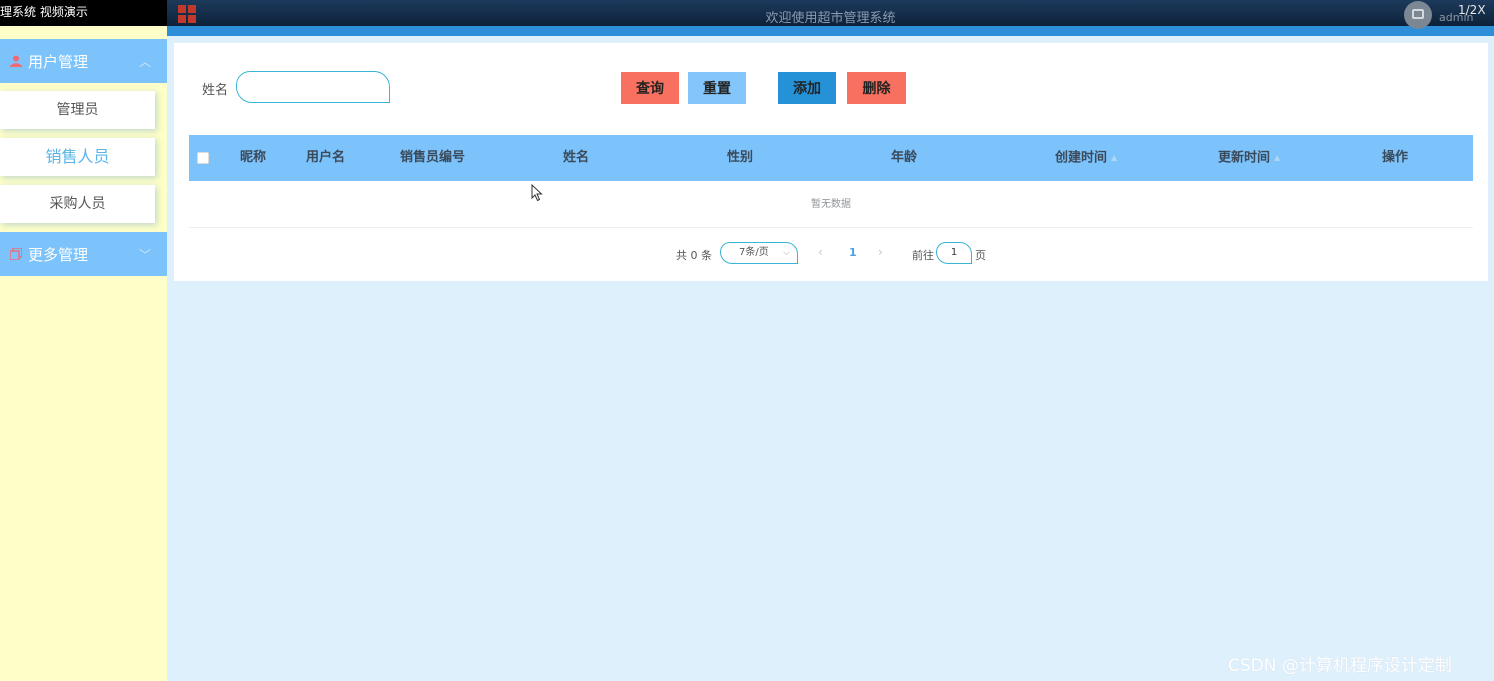 This screenshot has height=681, width=1494. Describe the element at coordinates (650, 88) in the screenshot. I see `query-button: 查询` at that location.